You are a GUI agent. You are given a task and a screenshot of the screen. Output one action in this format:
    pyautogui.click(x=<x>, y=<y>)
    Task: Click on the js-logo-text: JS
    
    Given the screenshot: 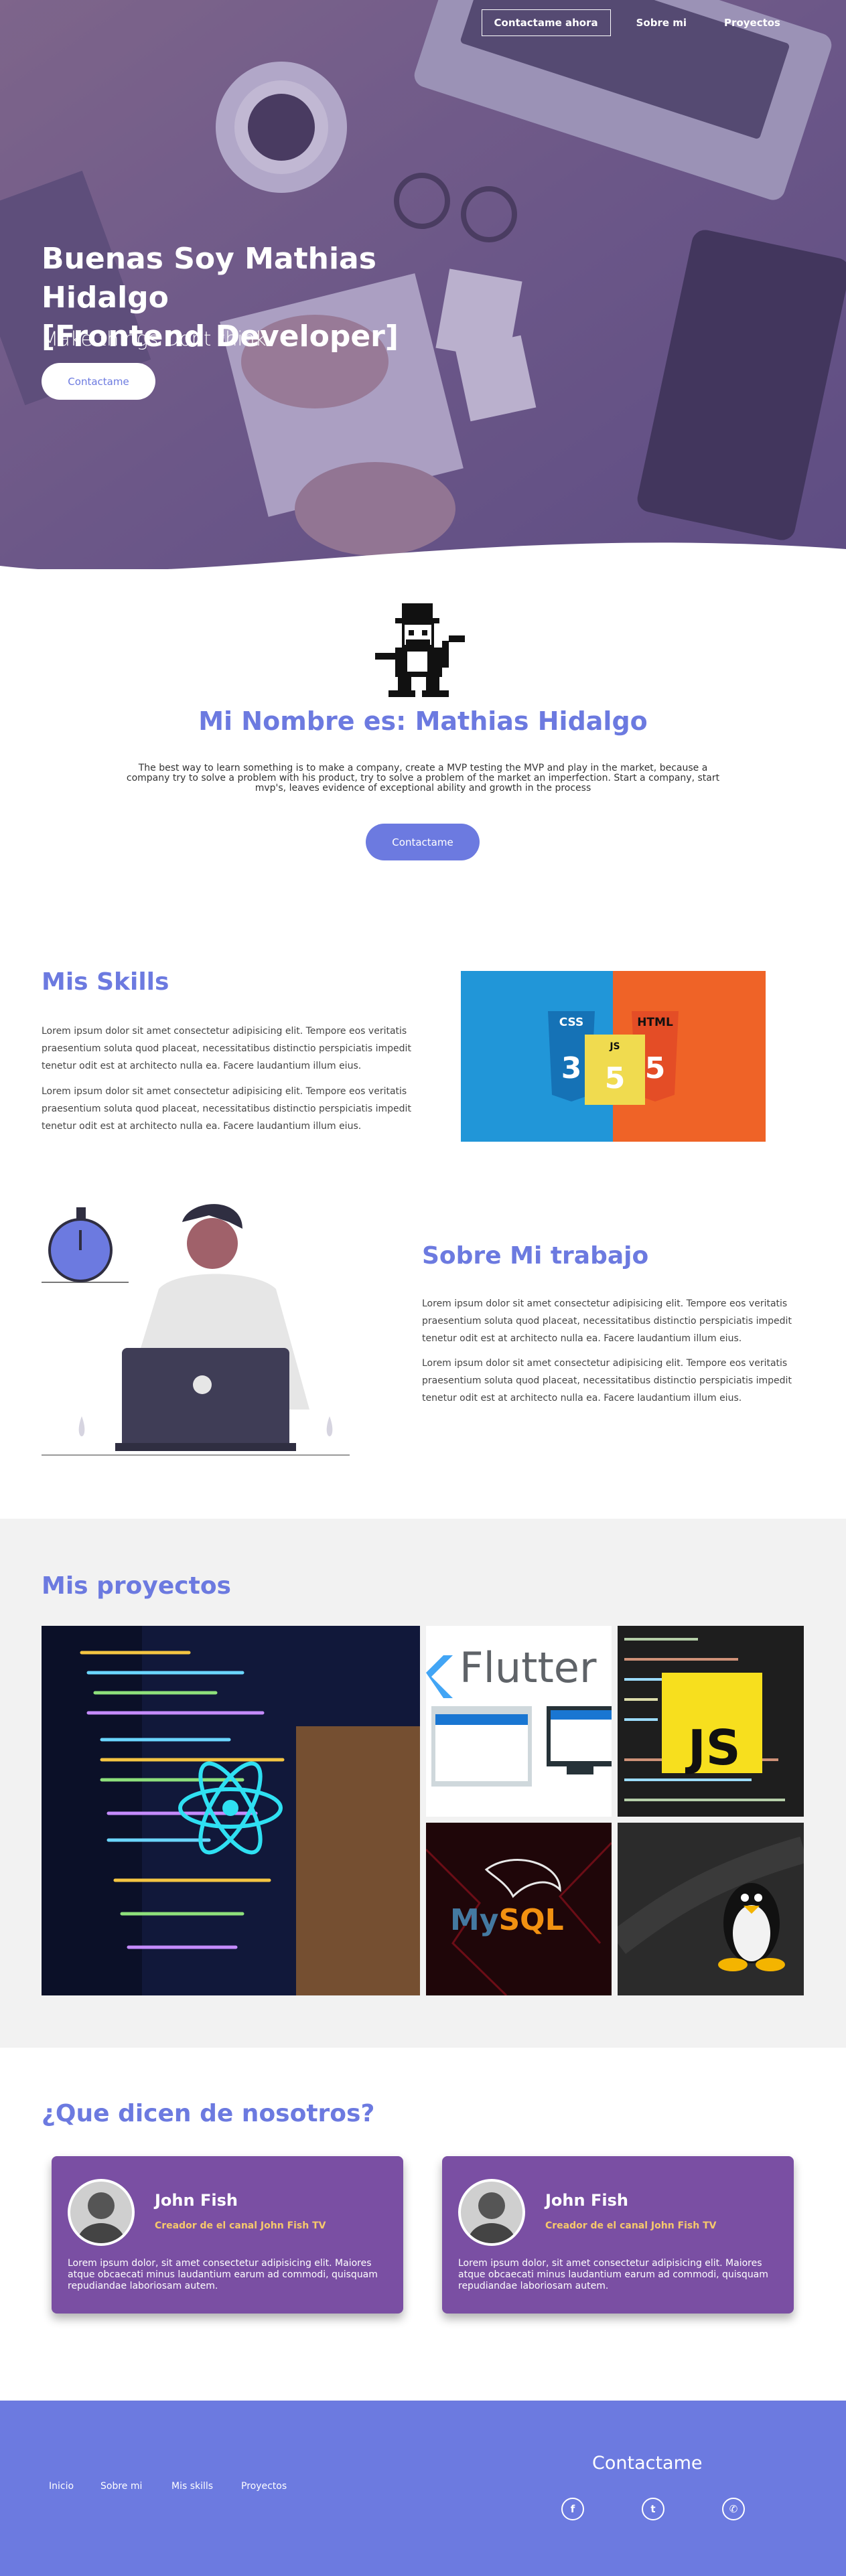 What is the action you would take?
    pyautogui.click(x=714, y=1748)
    